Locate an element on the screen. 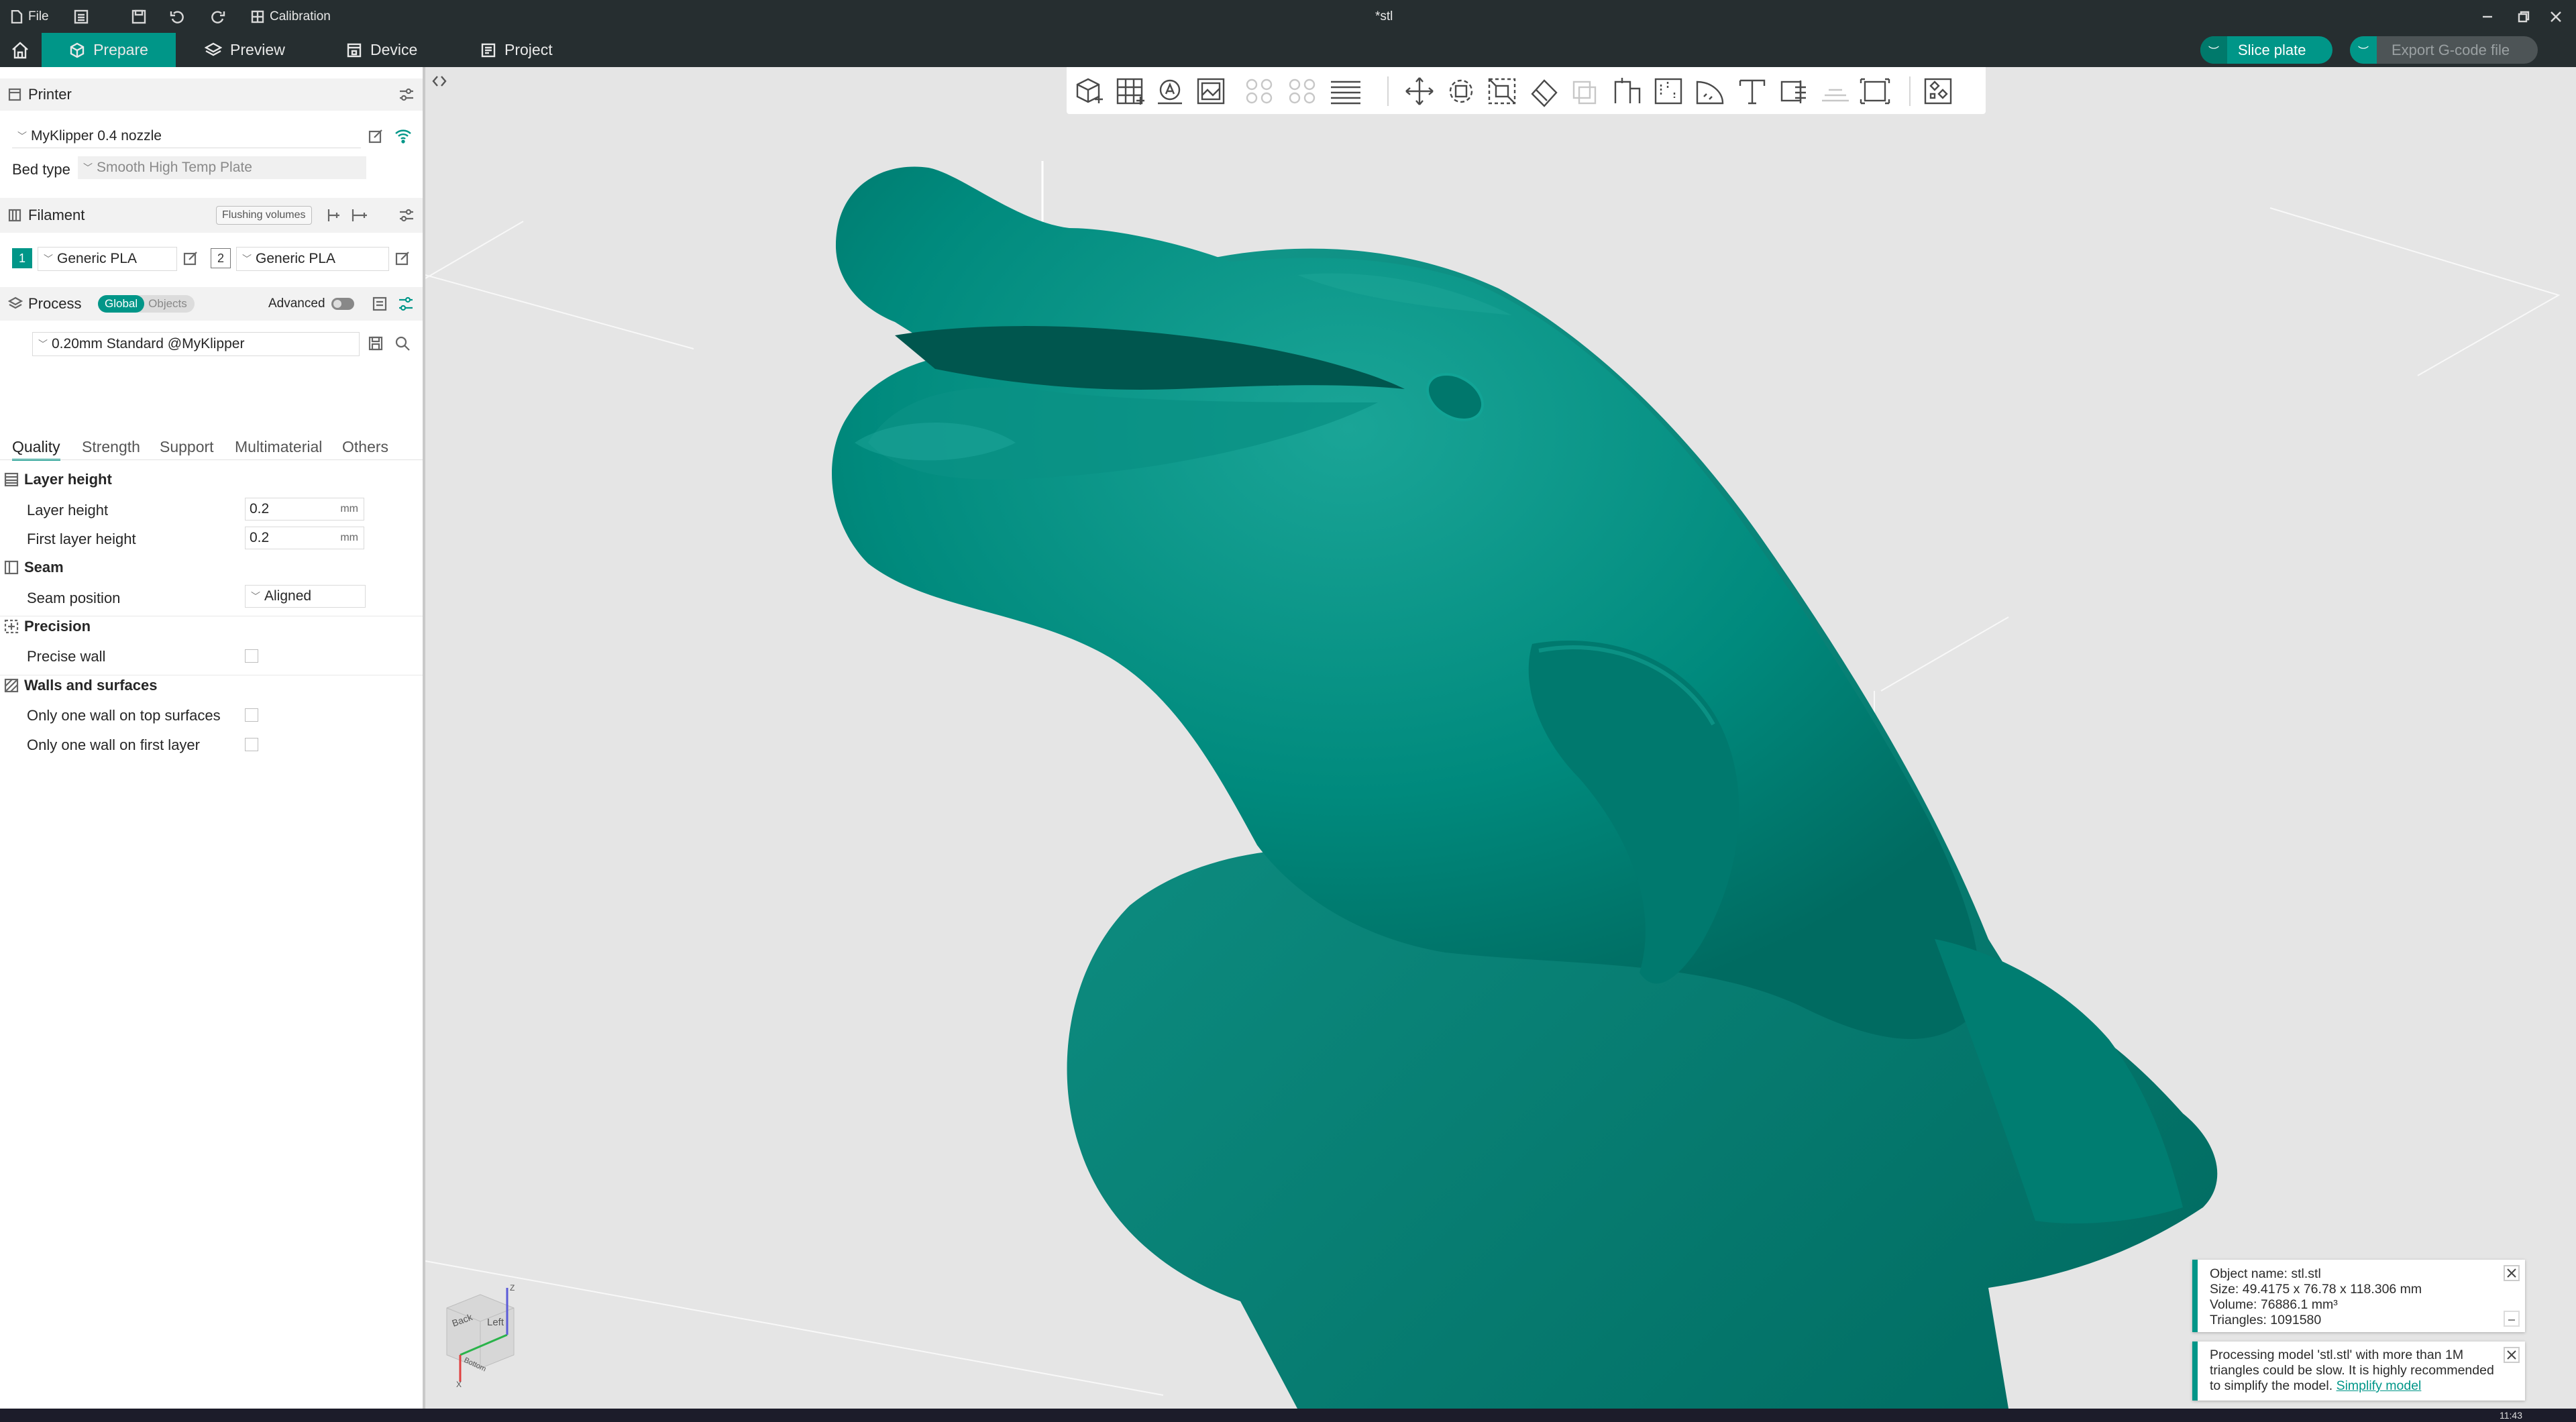 The image size is (2576, 1422). objects-option: Objects is located at coordinates (165, 304).